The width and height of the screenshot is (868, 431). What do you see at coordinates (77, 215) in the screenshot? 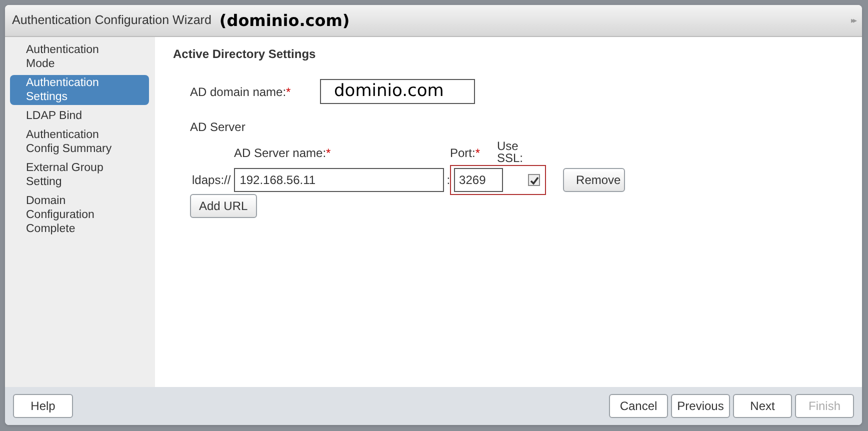
I see `sidebar-item: Domain Configuration Complete` at bounding box center [77, 215].